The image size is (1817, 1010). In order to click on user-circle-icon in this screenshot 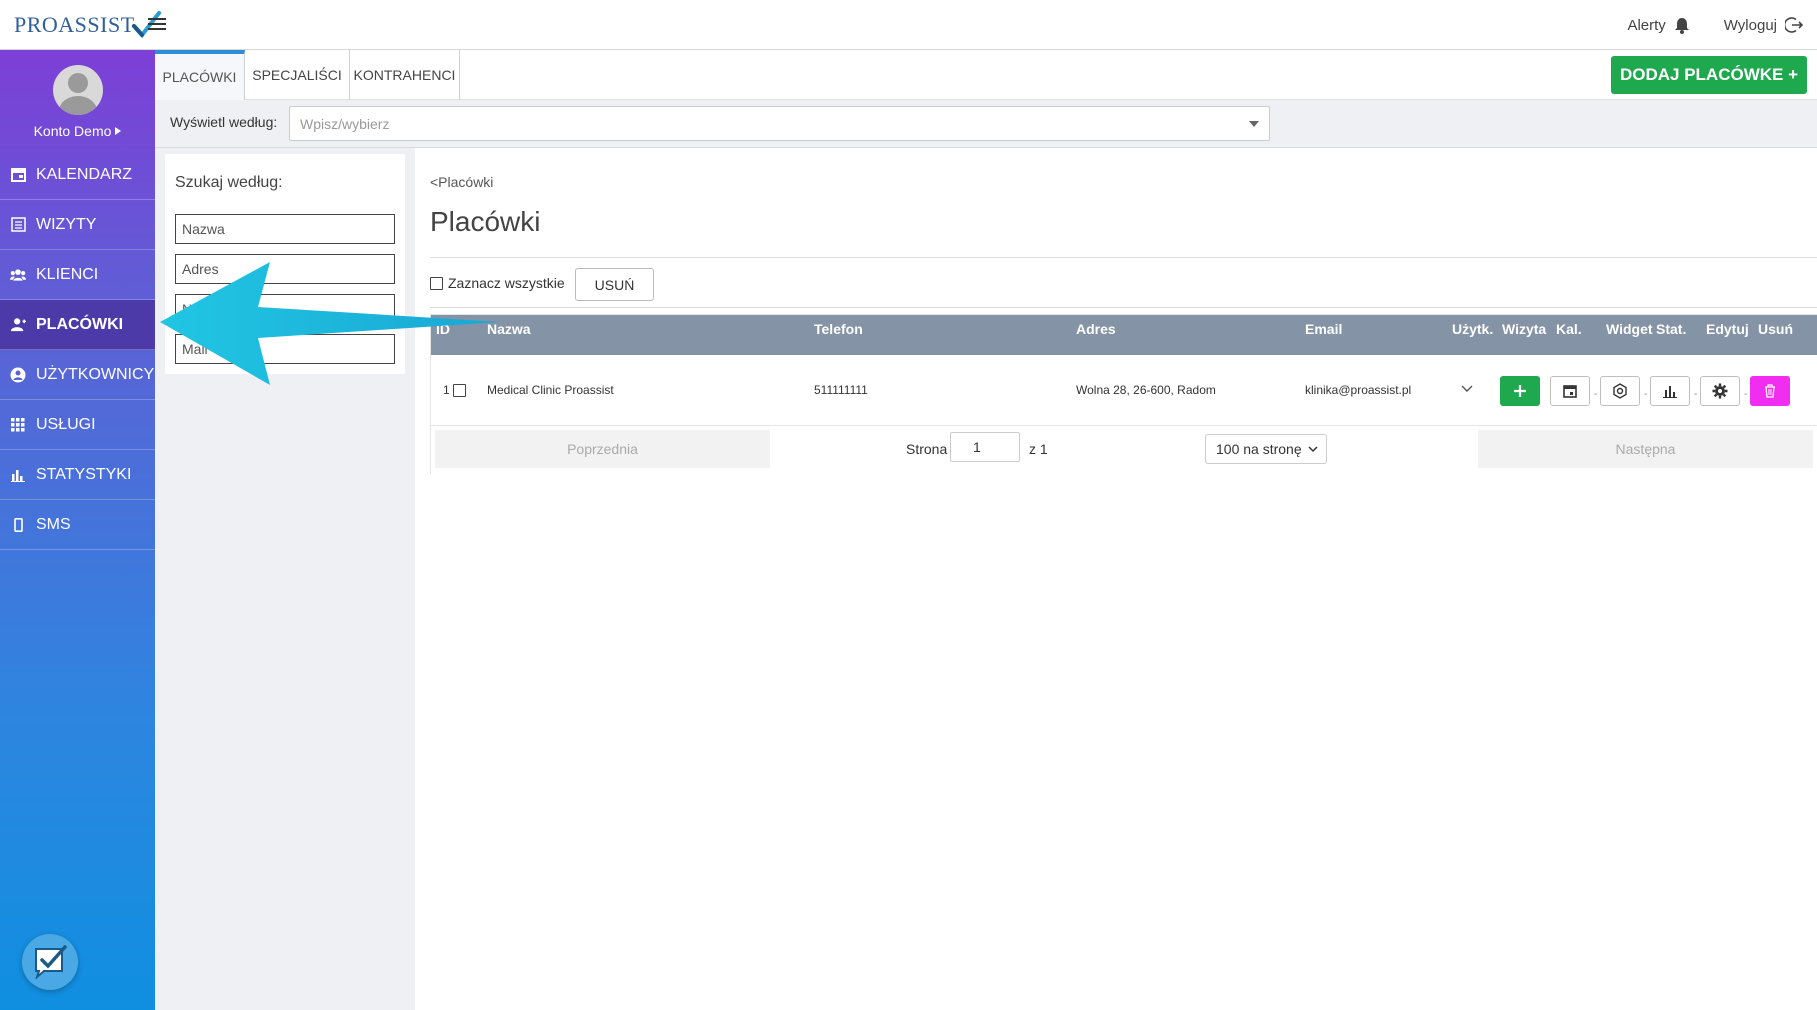, I will do `click(18, 375)`.